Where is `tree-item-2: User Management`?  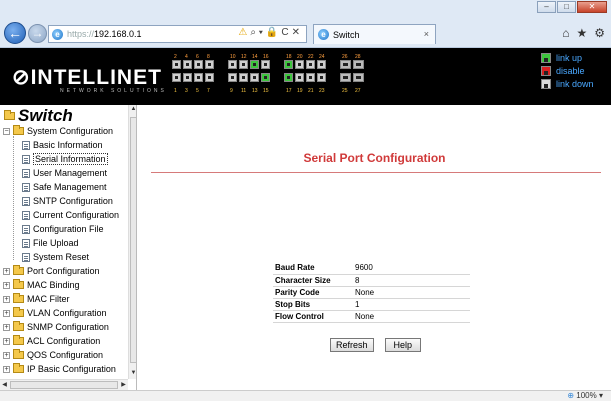
tree-item-2: User Management is located at coordinates (64, 173).